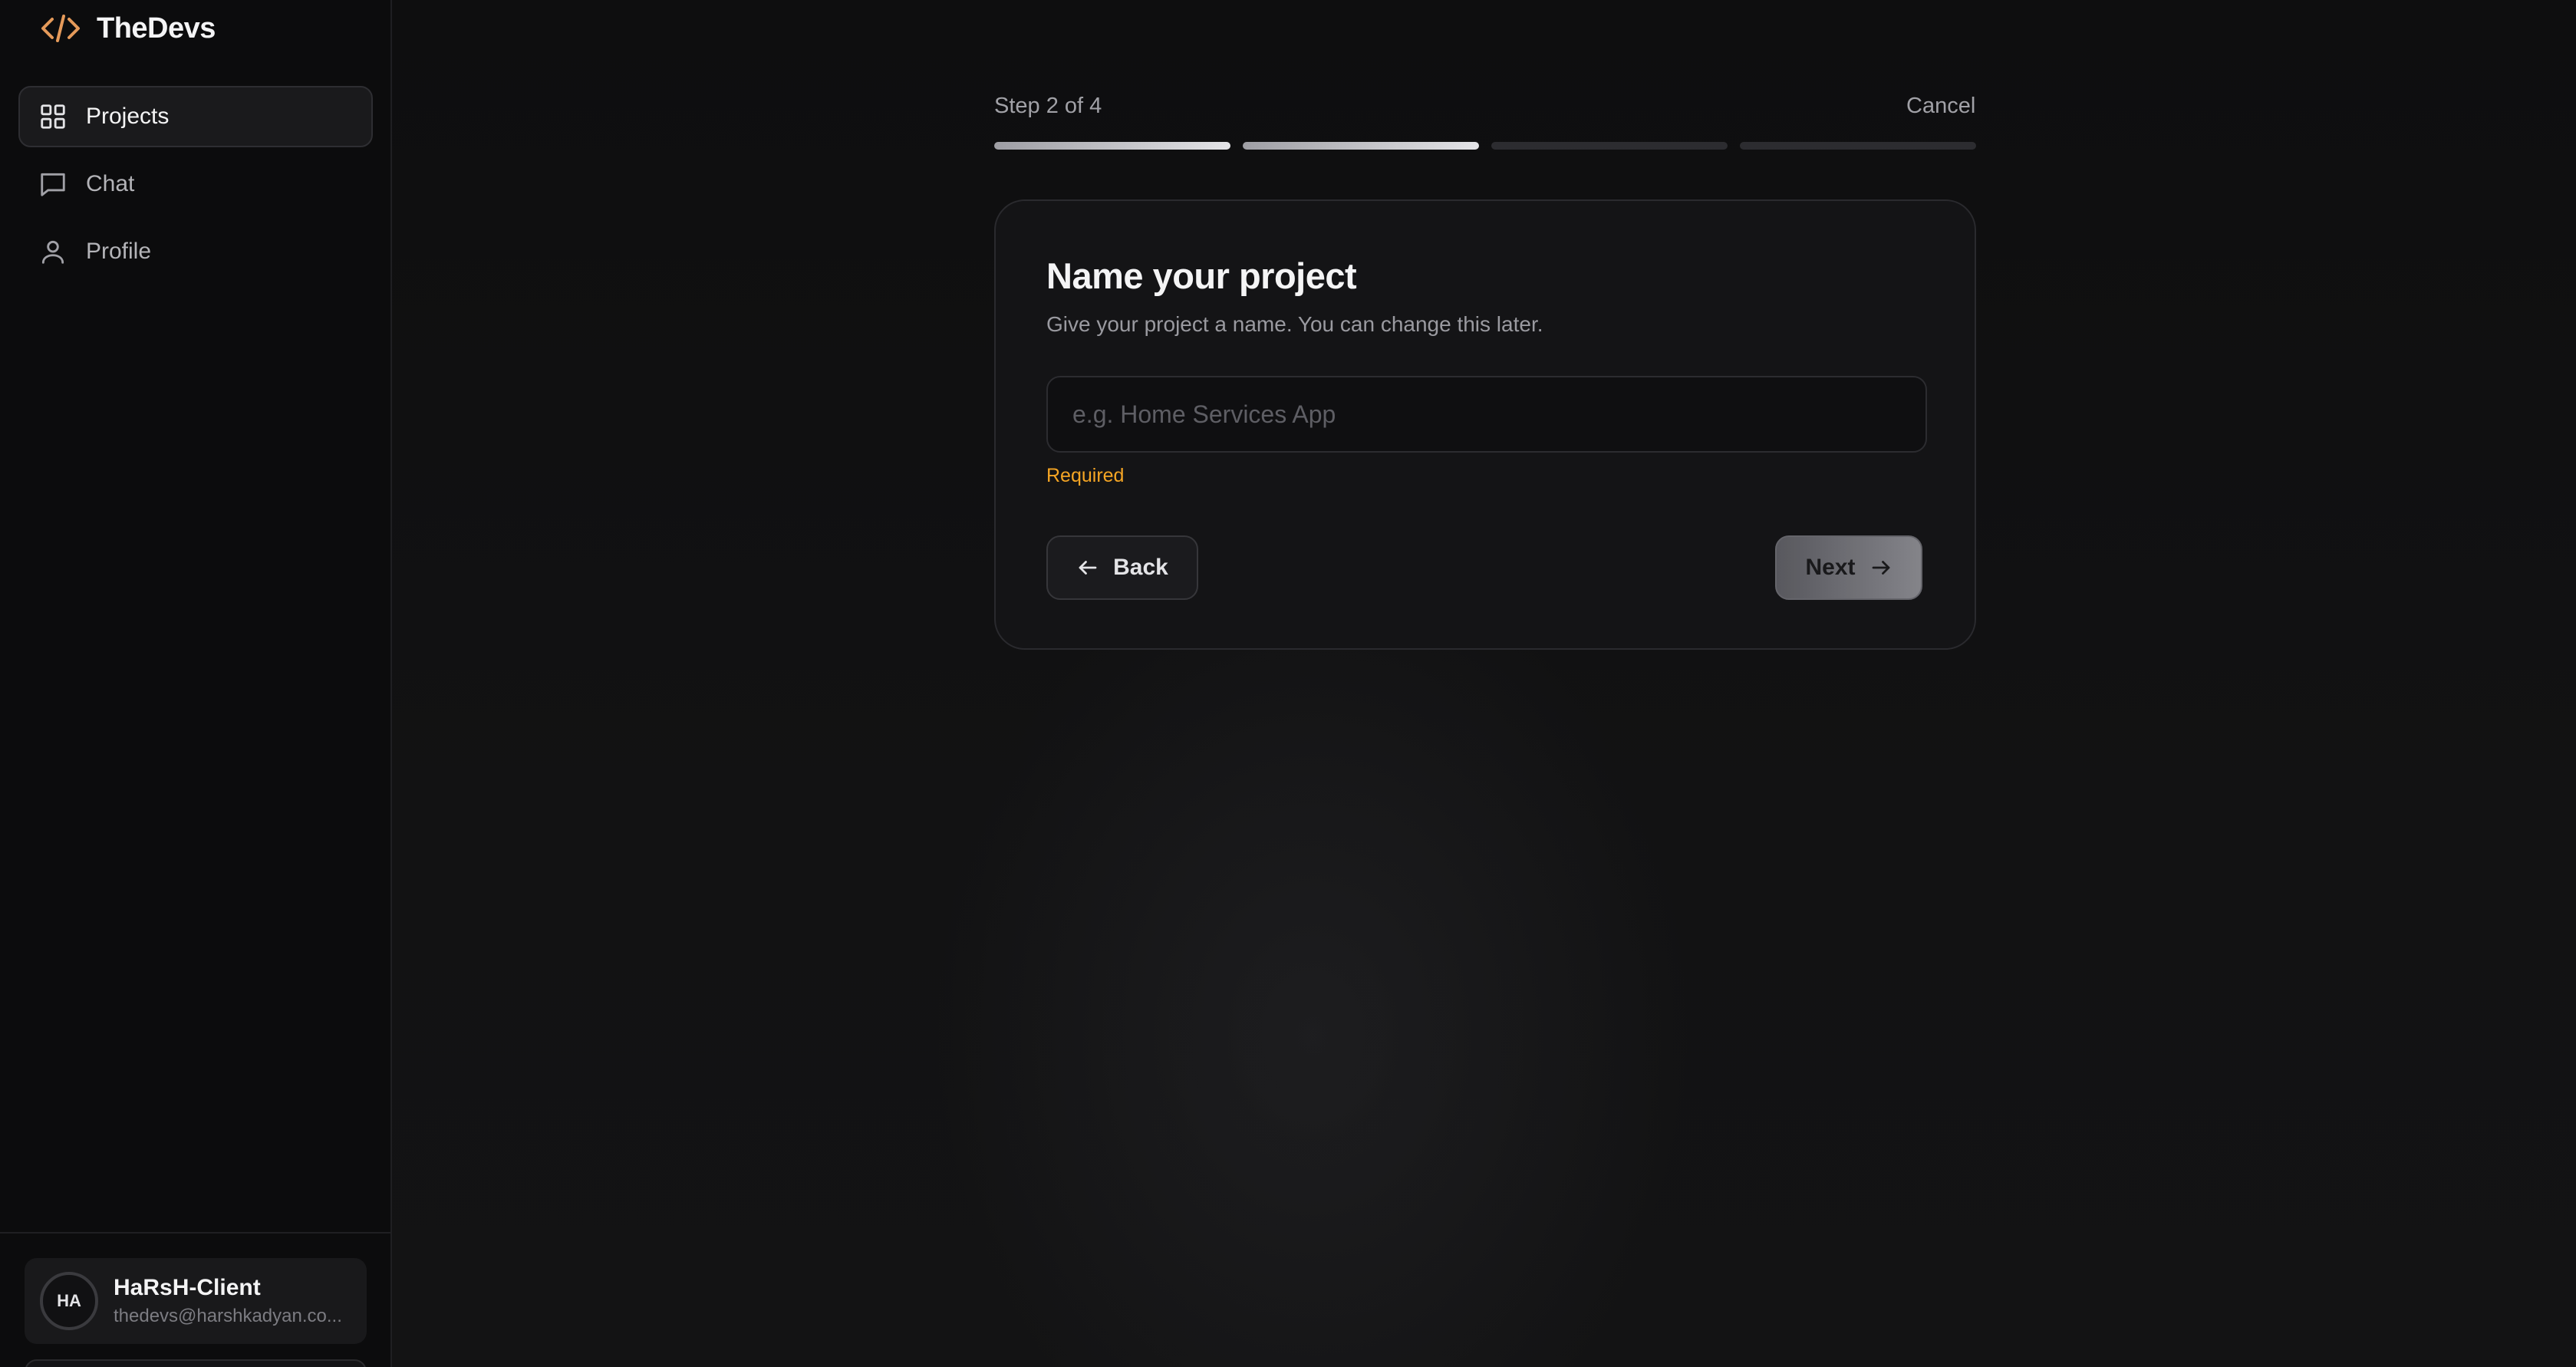 This screenshot has height=1367, width=2576. Describe the element at coordinates (156, 28) in the screenshot. I see `brand-name: TheDevs` at that location.